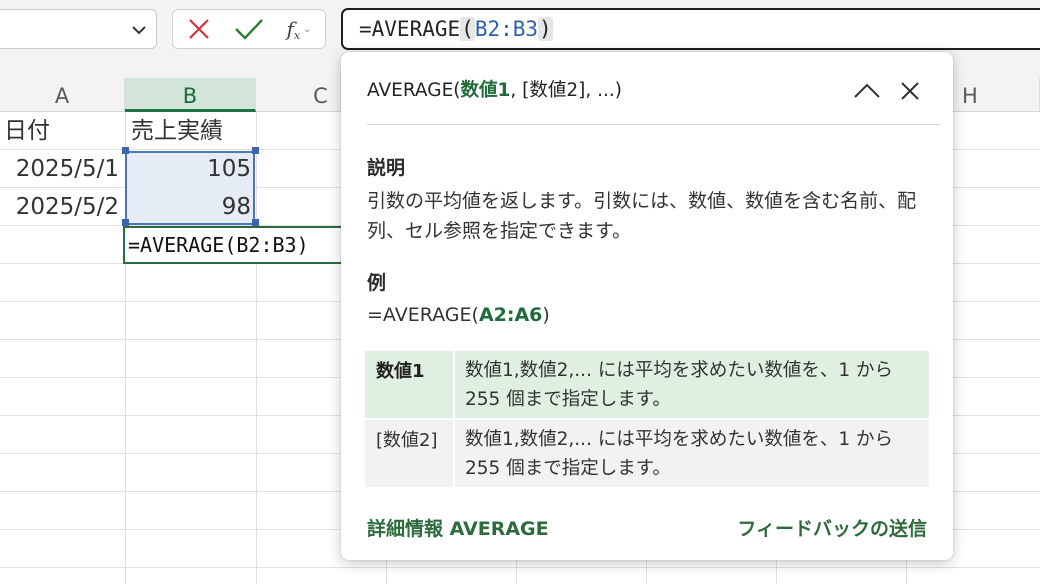 This screenshot has height=584, width=1040. What do you see at coordinates (78, 29) in the screenshot?
I see `name-box` at bounding box center [78, 29].